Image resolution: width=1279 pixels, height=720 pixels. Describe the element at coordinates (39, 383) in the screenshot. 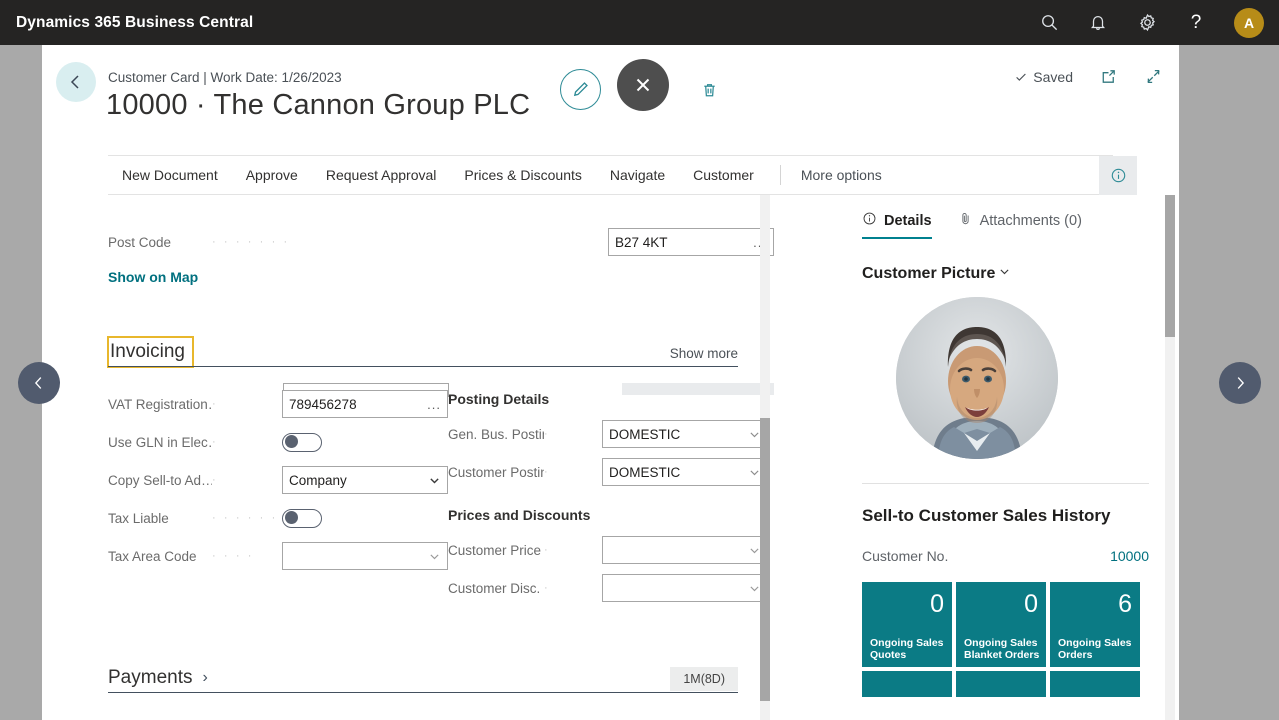

I see `previous-record-button` at that location.